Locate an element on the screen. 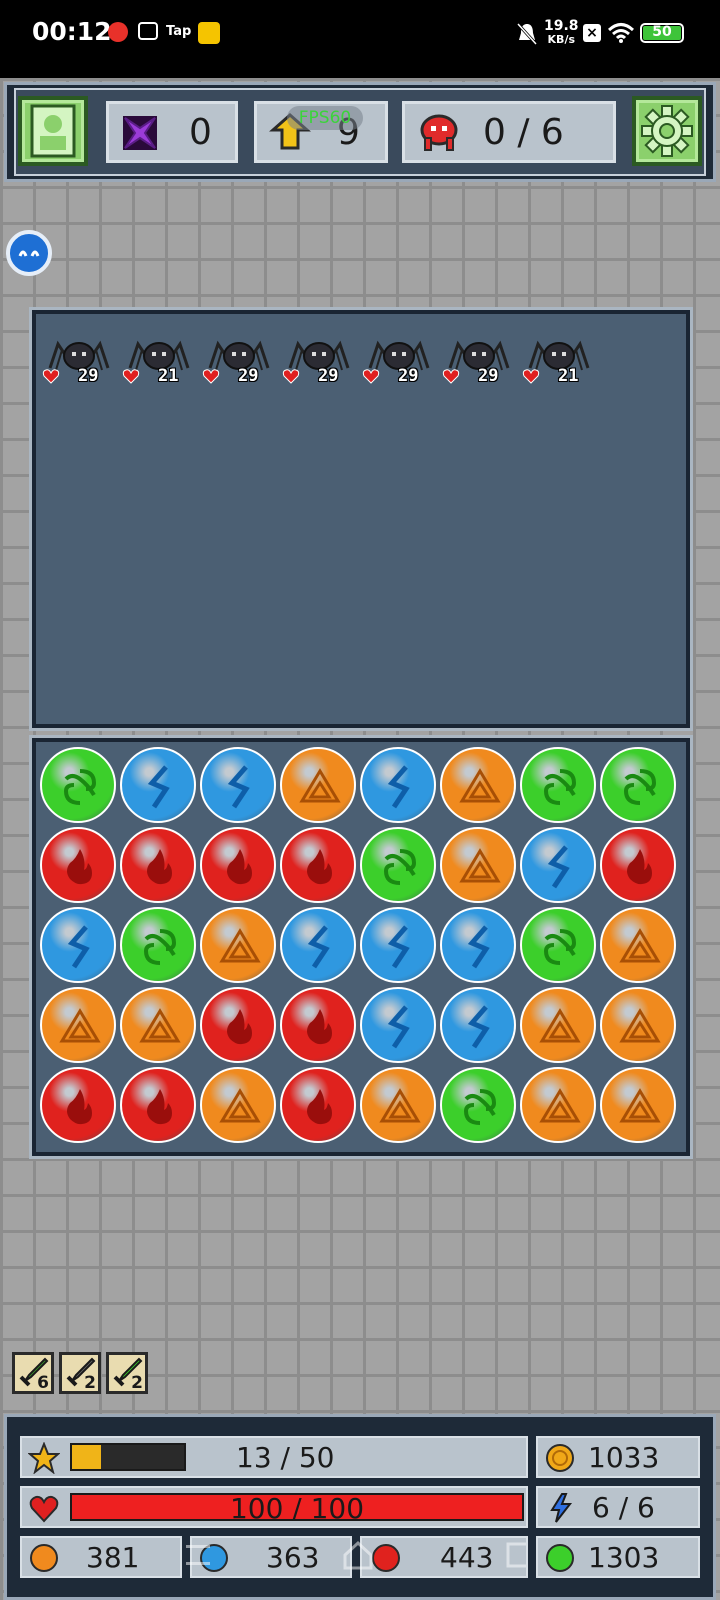 The width and height of the screenshot is (720, 1600). level-counter: 9 FPS60 is located at coordinates (321, 132).